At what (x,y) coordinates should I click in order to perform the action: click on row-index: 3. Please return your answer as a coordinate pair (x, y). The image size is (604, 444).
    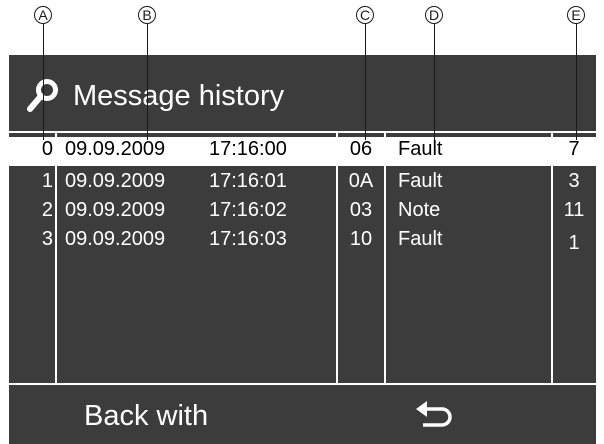
    Looking at the image, I should click on (47, 239).